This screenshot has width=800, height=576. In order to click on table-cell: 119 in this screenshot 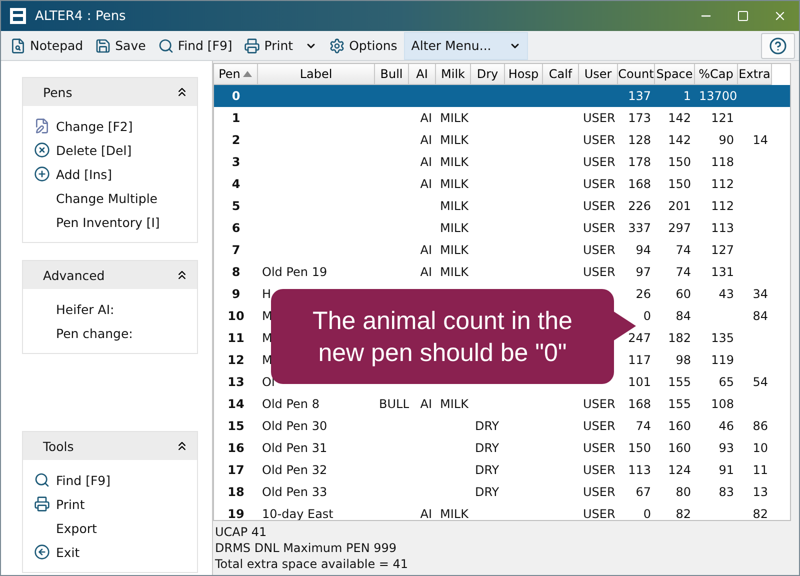, I will do `click(722, 360)`.